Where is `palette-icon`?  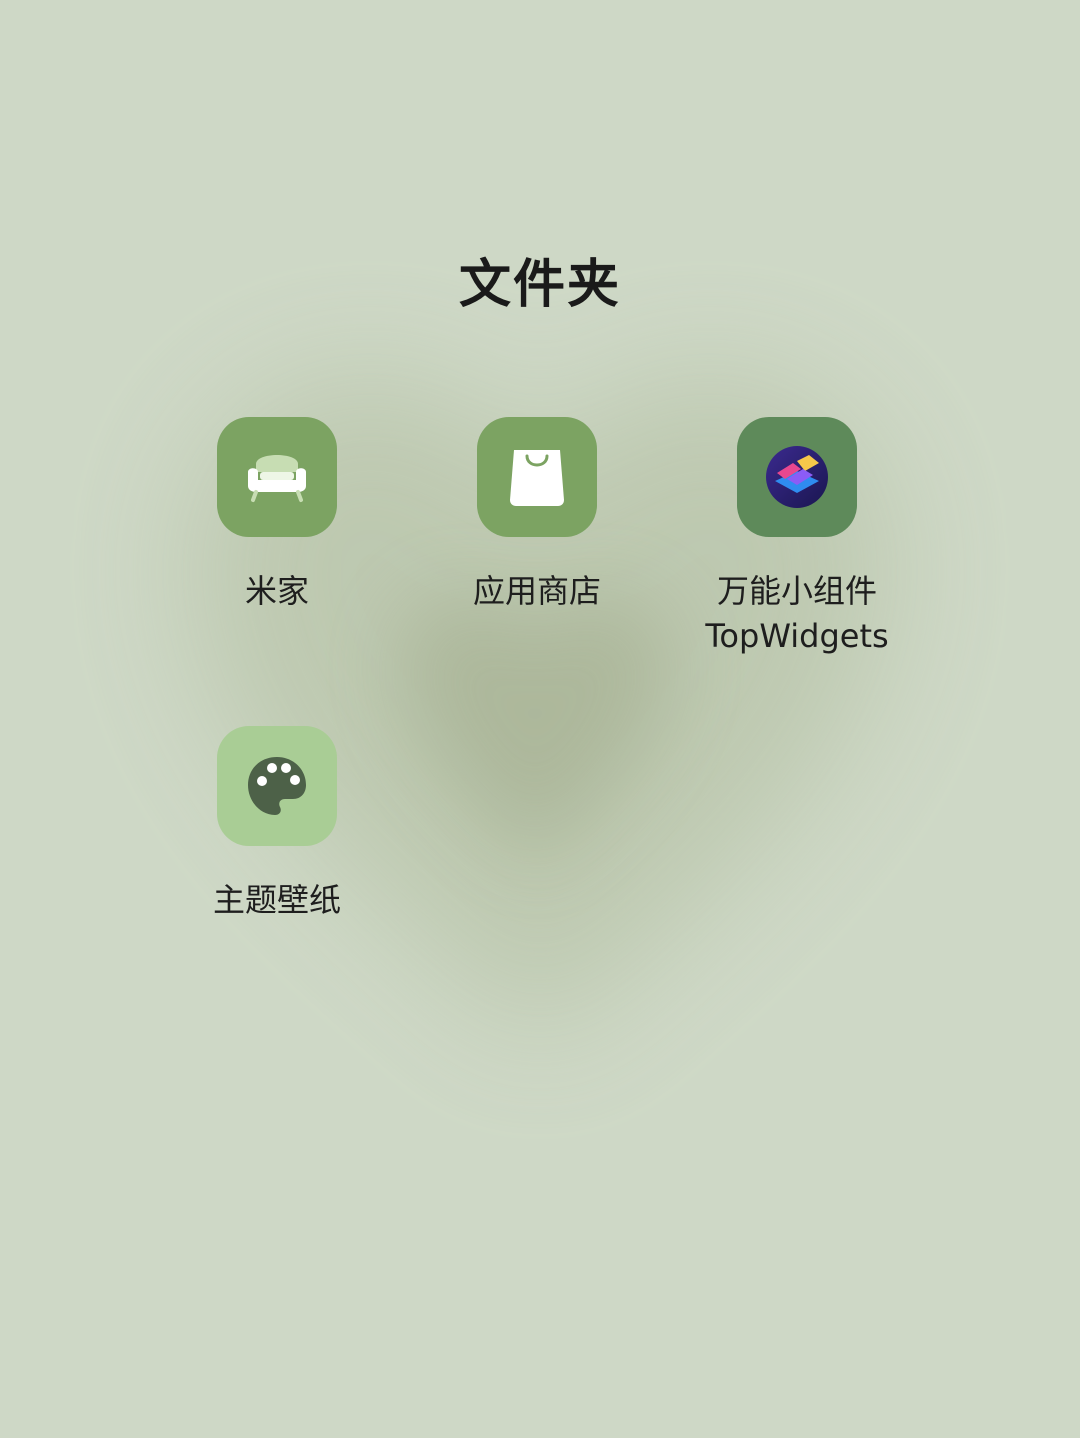
palette-icon is located at coordinates (277, 786).